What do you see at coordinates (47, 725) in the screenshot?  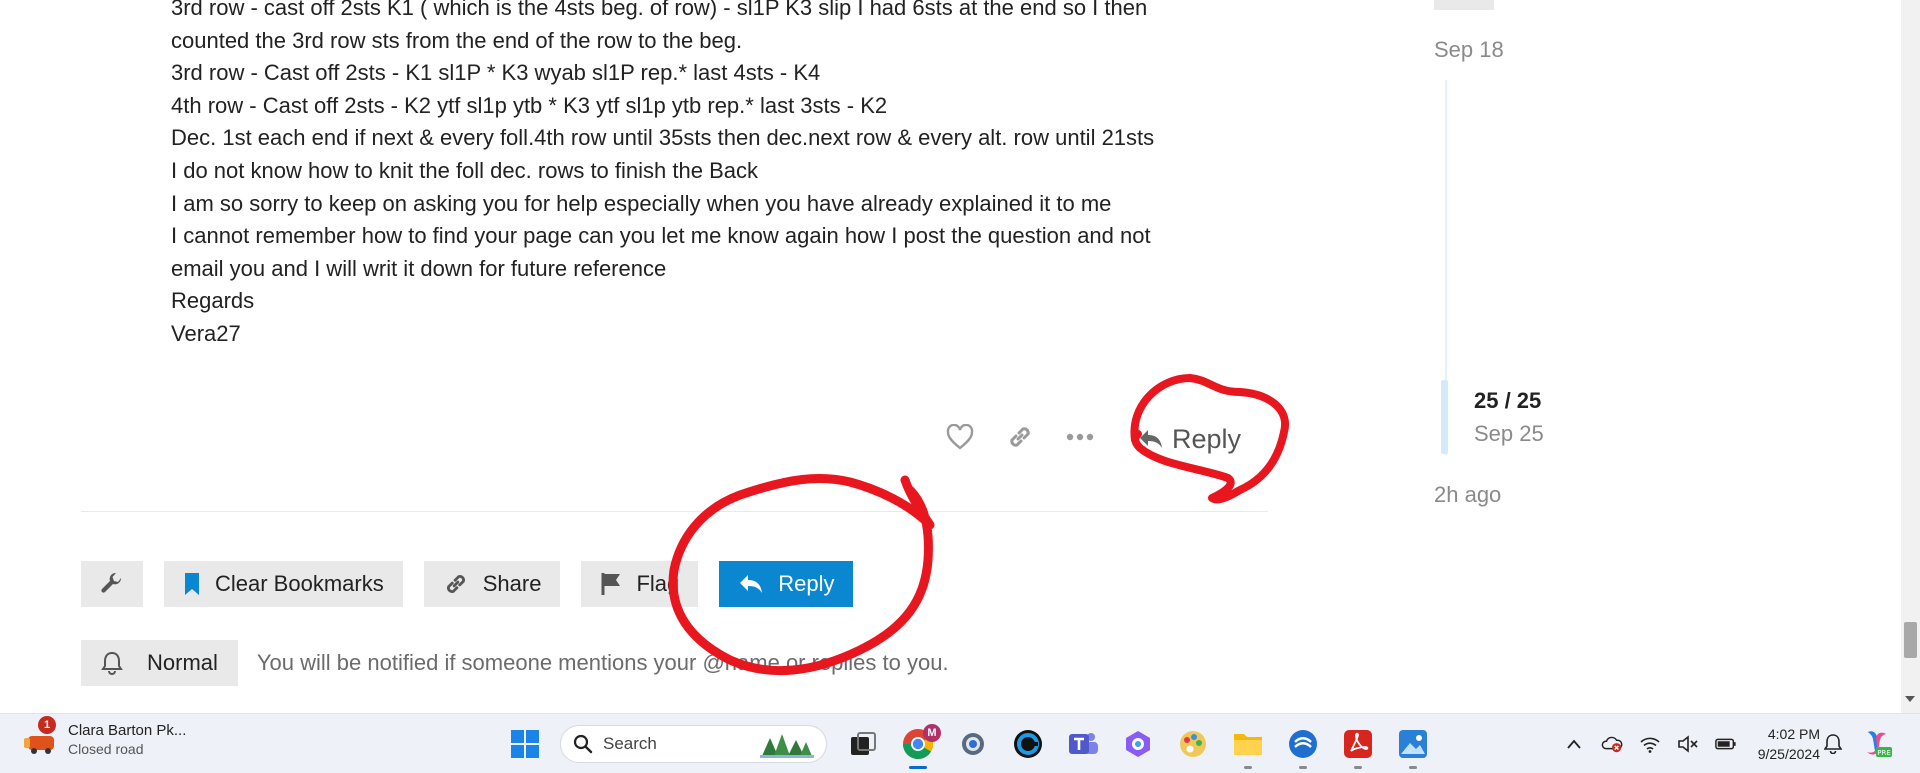 I see `weather-alert-badge: 1` at bounding box center [47, 725].